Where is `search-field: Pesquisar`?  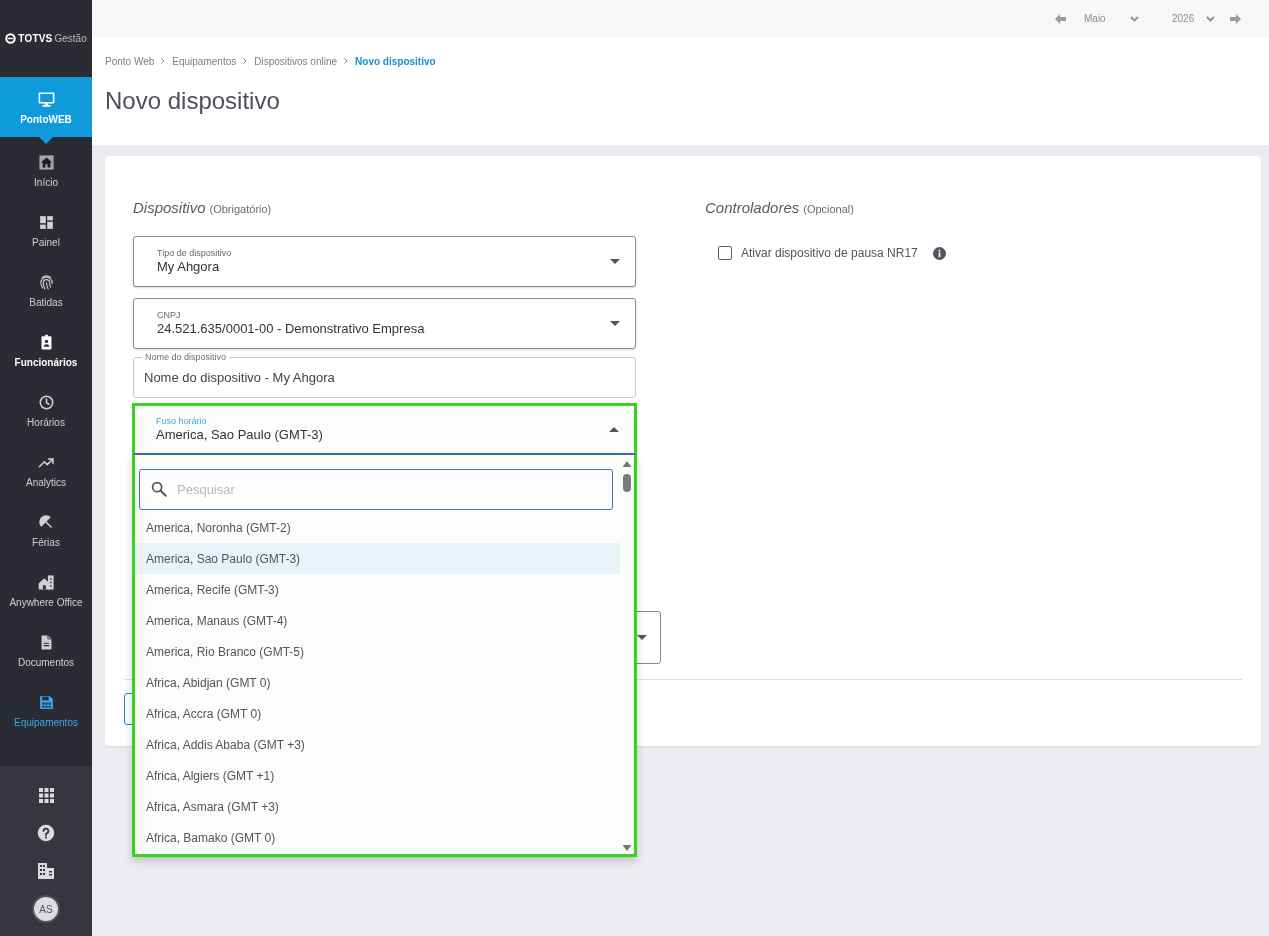
search-field: Pesquisar is located at coordinates (376, 489).